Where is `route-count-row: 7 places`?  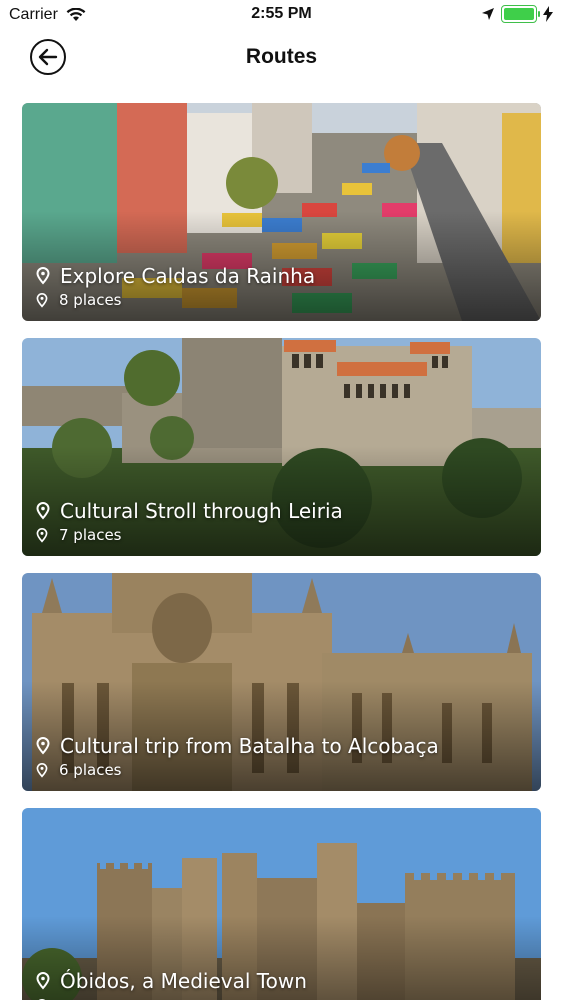 route-count-row: 7 places is located at coordinates (78, 535).